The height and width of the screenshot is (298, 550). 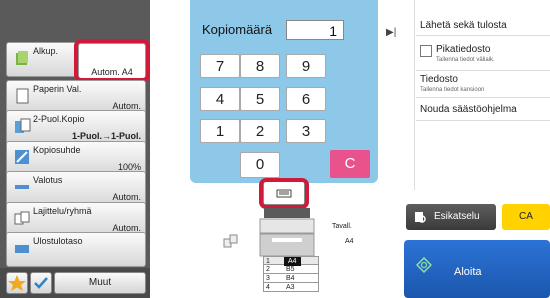 I want to click on file-item: Tiedosto Tallenna tiedot kansioon, so click(x=483, y=85).